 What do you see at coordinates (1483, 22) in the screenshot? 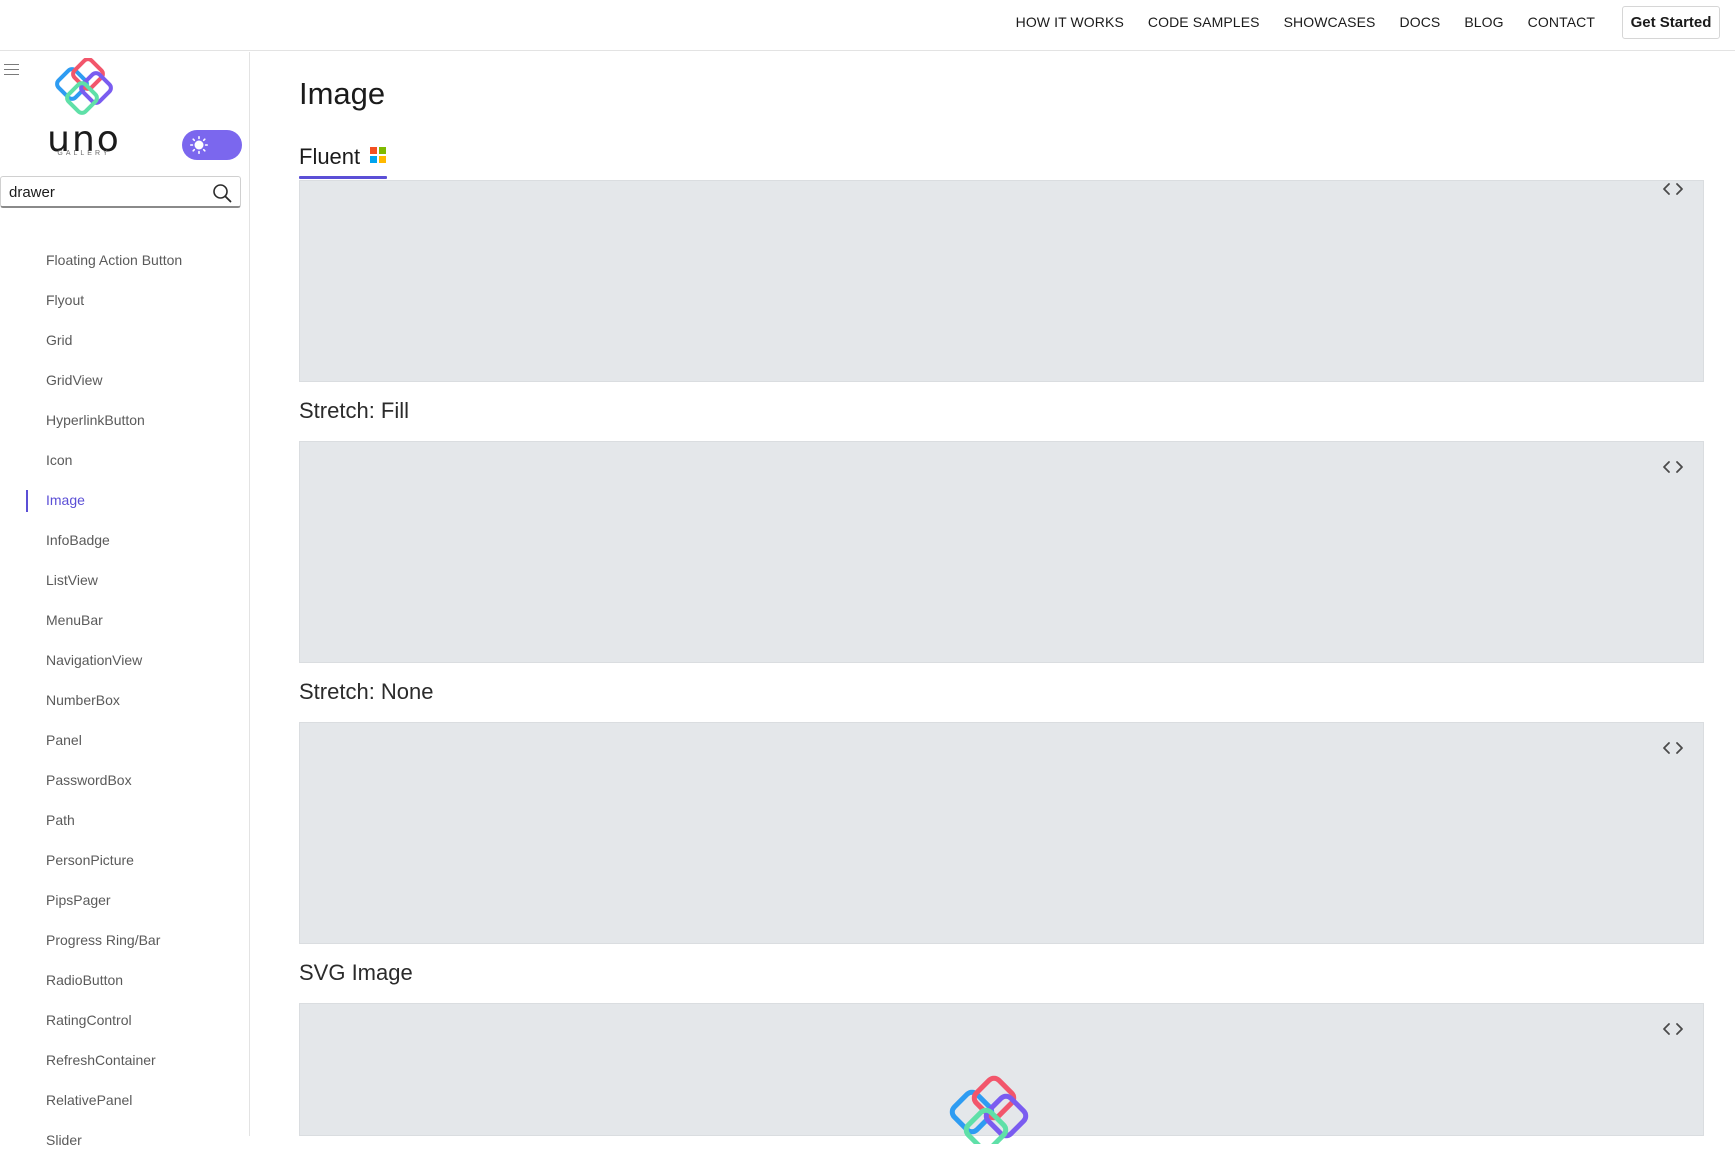
I see `nav-blog: BLOG` at bounding box center [1483, 22].